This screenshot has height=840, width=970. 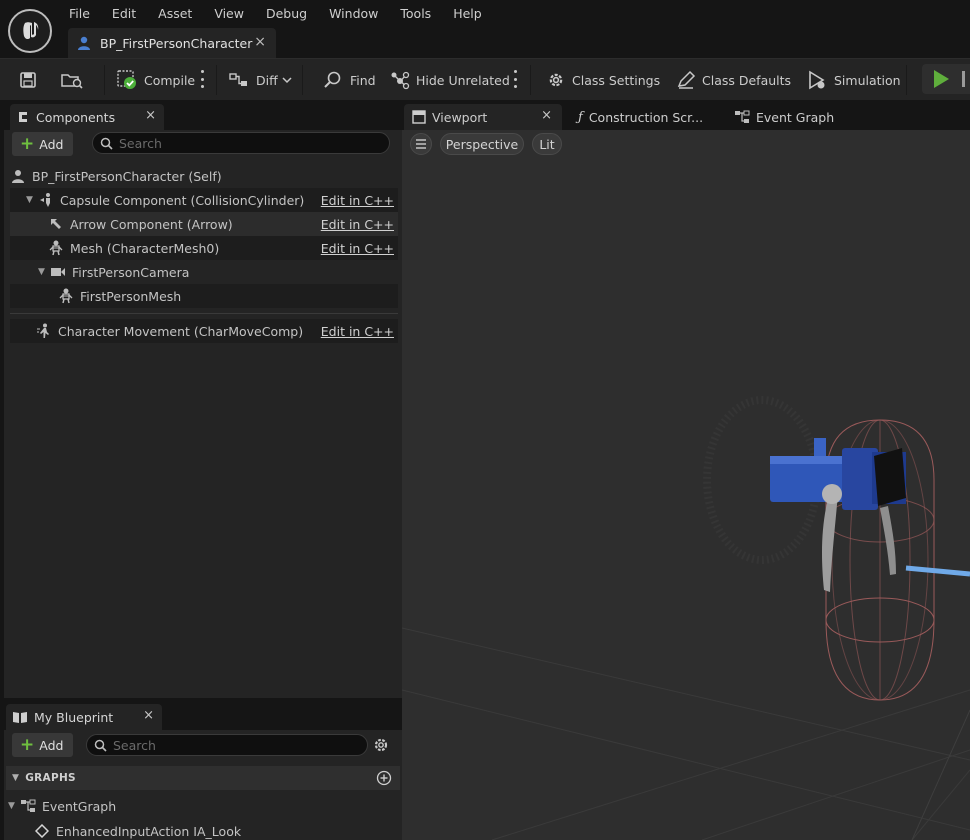 I want to click on my-blueprint-search, so click(x=227, y=745).